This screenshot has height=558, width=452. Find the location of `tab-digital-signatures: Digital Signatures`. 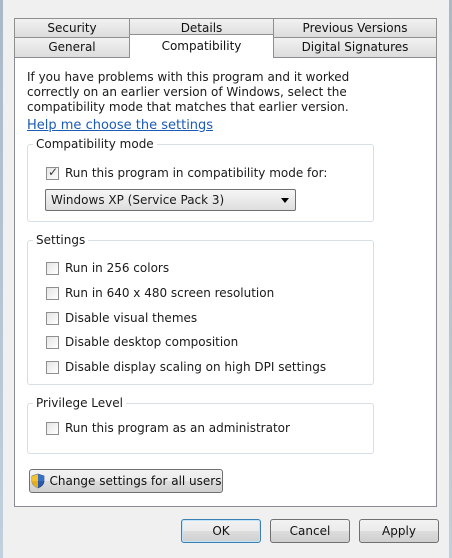

tab-digital-signatures: Digital Signatures is located at coordinates (355, 47).